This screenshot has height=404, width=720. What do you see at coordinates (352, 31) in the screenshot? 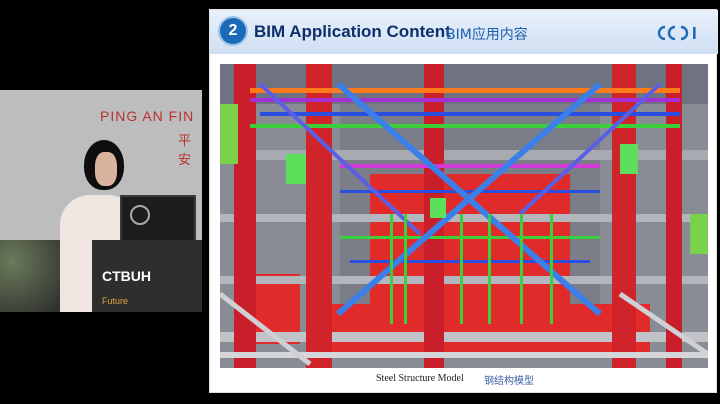
I see `slide-title-en: BIM Application Content` at bounding box center [352, 31].